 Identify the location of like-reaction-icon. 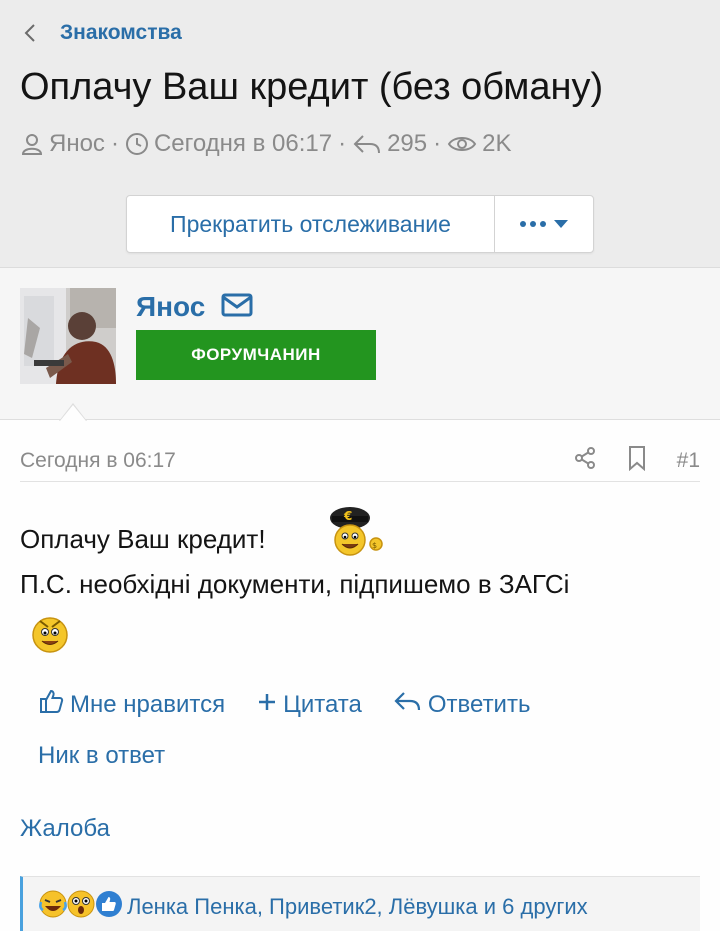
(109, 907).